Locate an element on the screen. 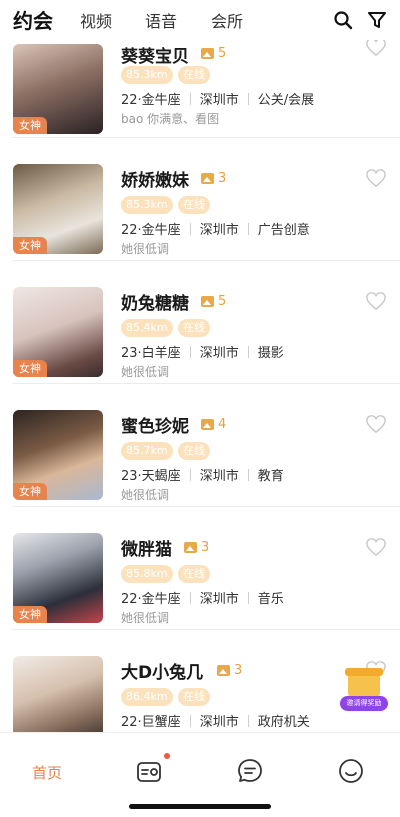 The width and height of the screenshot is (400, 817). top-nav: 约会 视频 语音 会所 is located at coordinates (200, 20).